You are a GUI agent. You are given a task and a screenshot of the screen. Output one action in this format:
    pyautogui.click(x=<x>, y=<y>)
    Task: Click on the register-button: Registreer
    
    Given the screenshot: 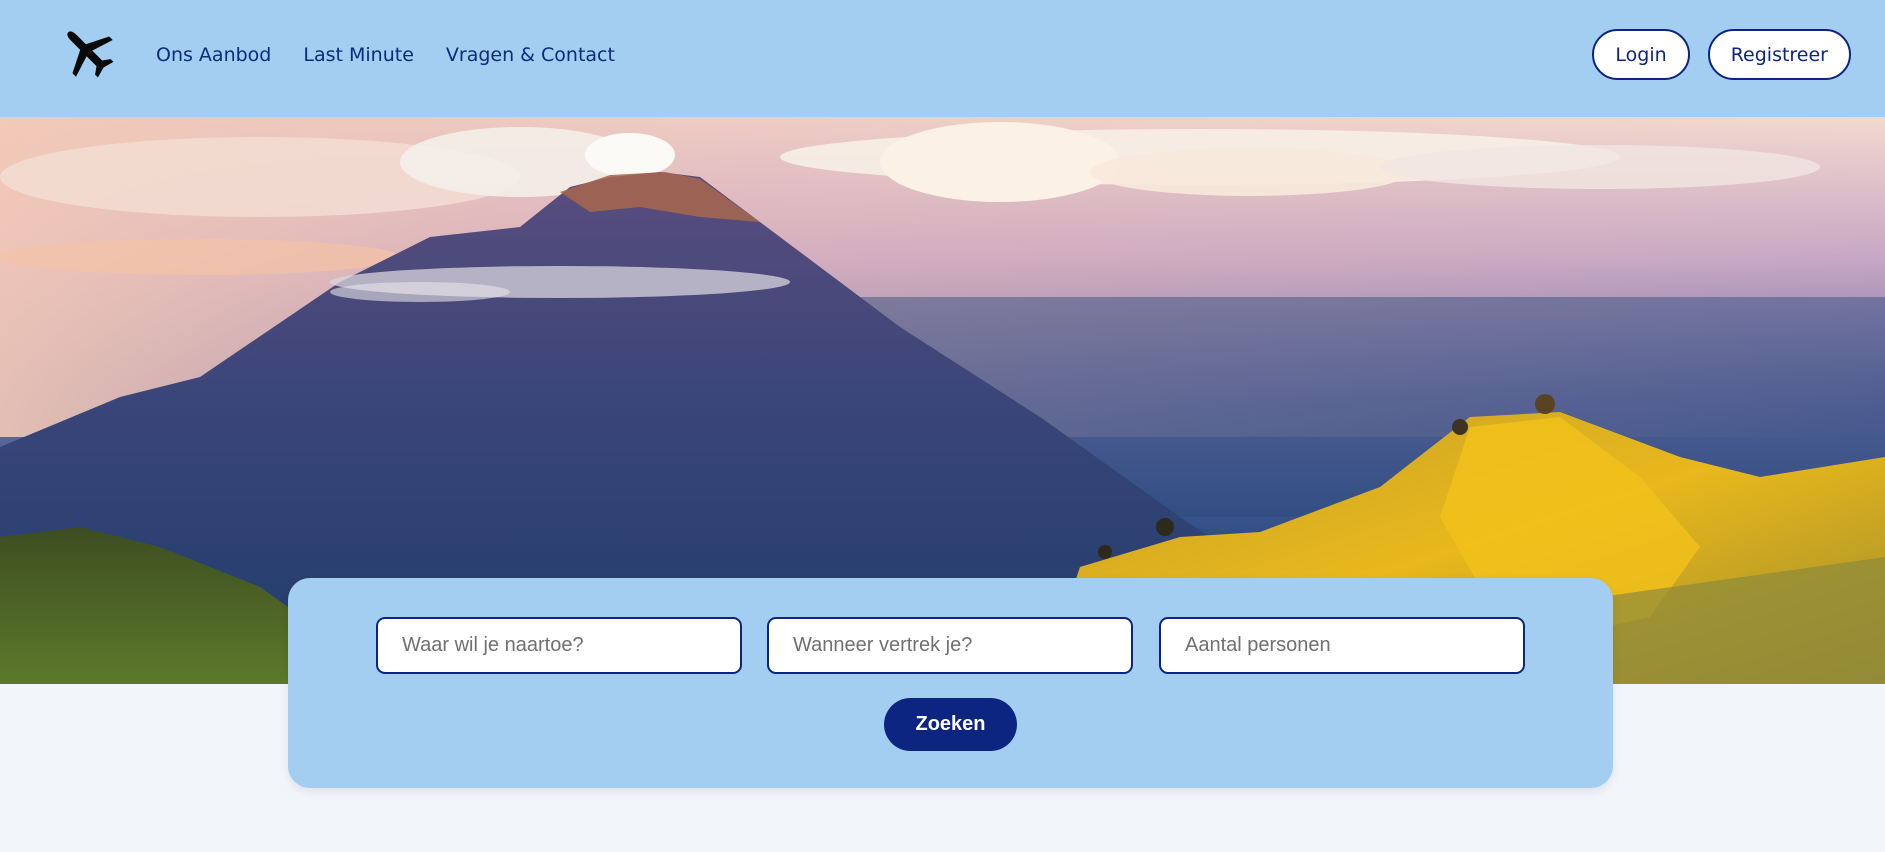 What is the action you would take?
    pyautogui.click(x=1779, y=54)
    